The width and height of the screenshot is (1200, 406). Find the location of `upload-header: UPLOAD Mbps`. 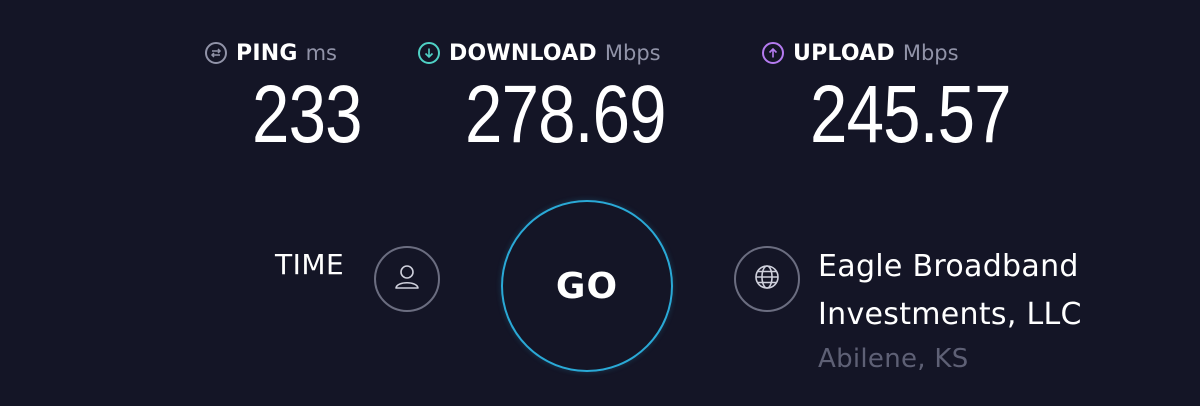

upload-header: UPLOAD Mbps is located at coordinates (860, 53).